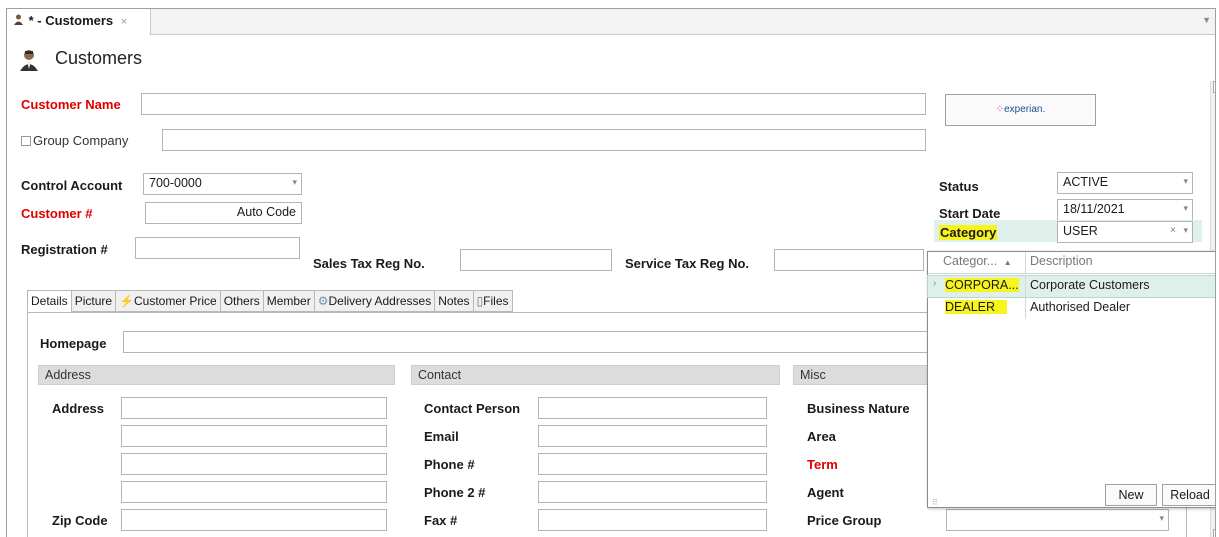  What do you see at coordinates (323, 301) in the screenshot?
I see `delivery-icon: ⚙` at bounding box center [323, 301].